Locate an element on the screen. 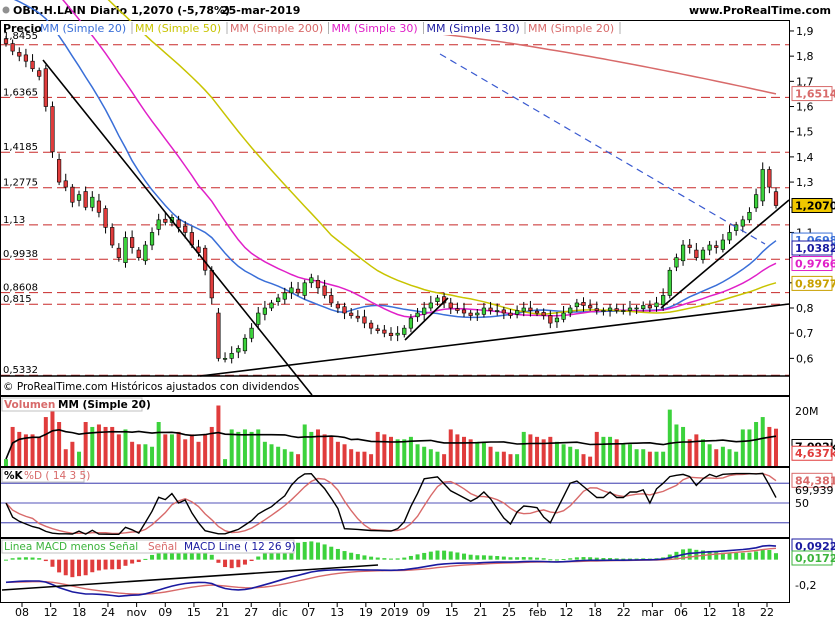 The image size is (835, 620). macd-signal-label: Señal is located at coordinates (162, 547).